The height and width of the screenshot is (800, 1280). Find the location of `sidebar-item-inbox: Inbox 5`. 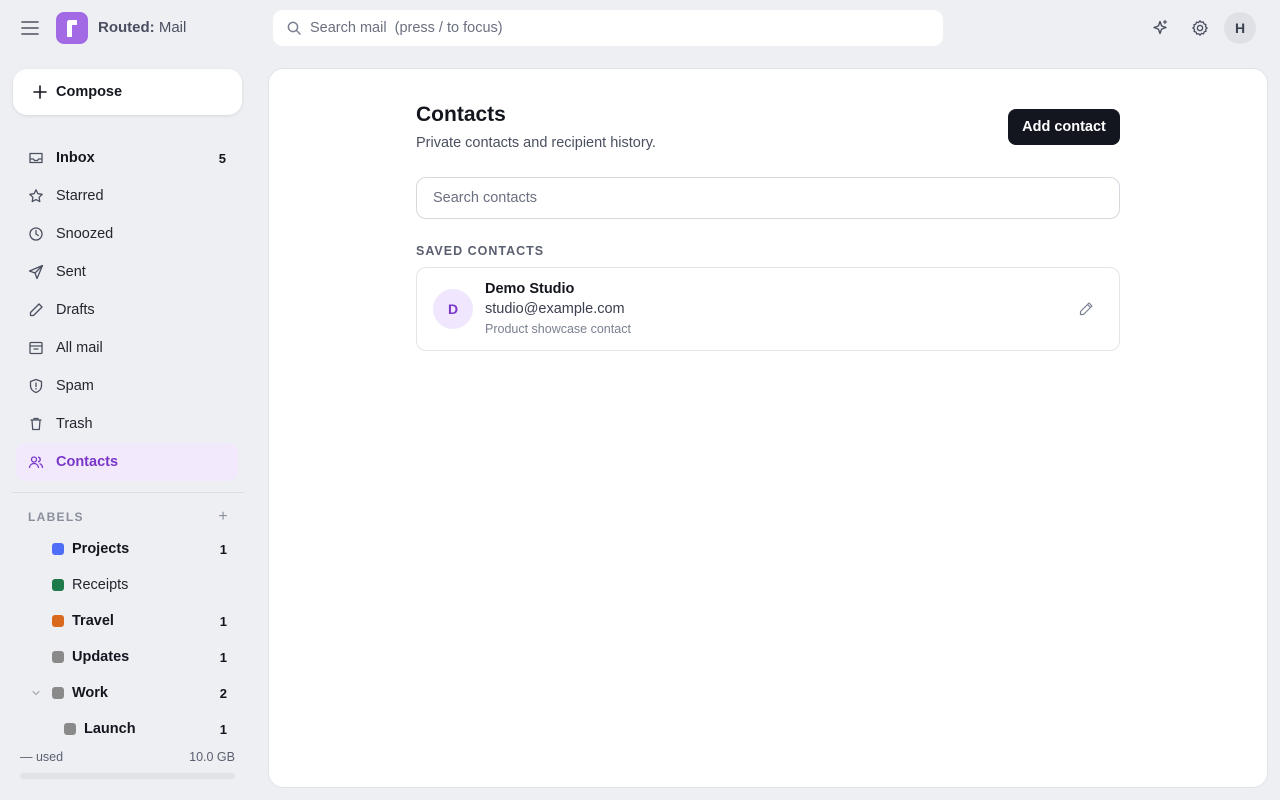

sidebar-item-inbox: Inbox 5 is located at coordinates (127, 158).